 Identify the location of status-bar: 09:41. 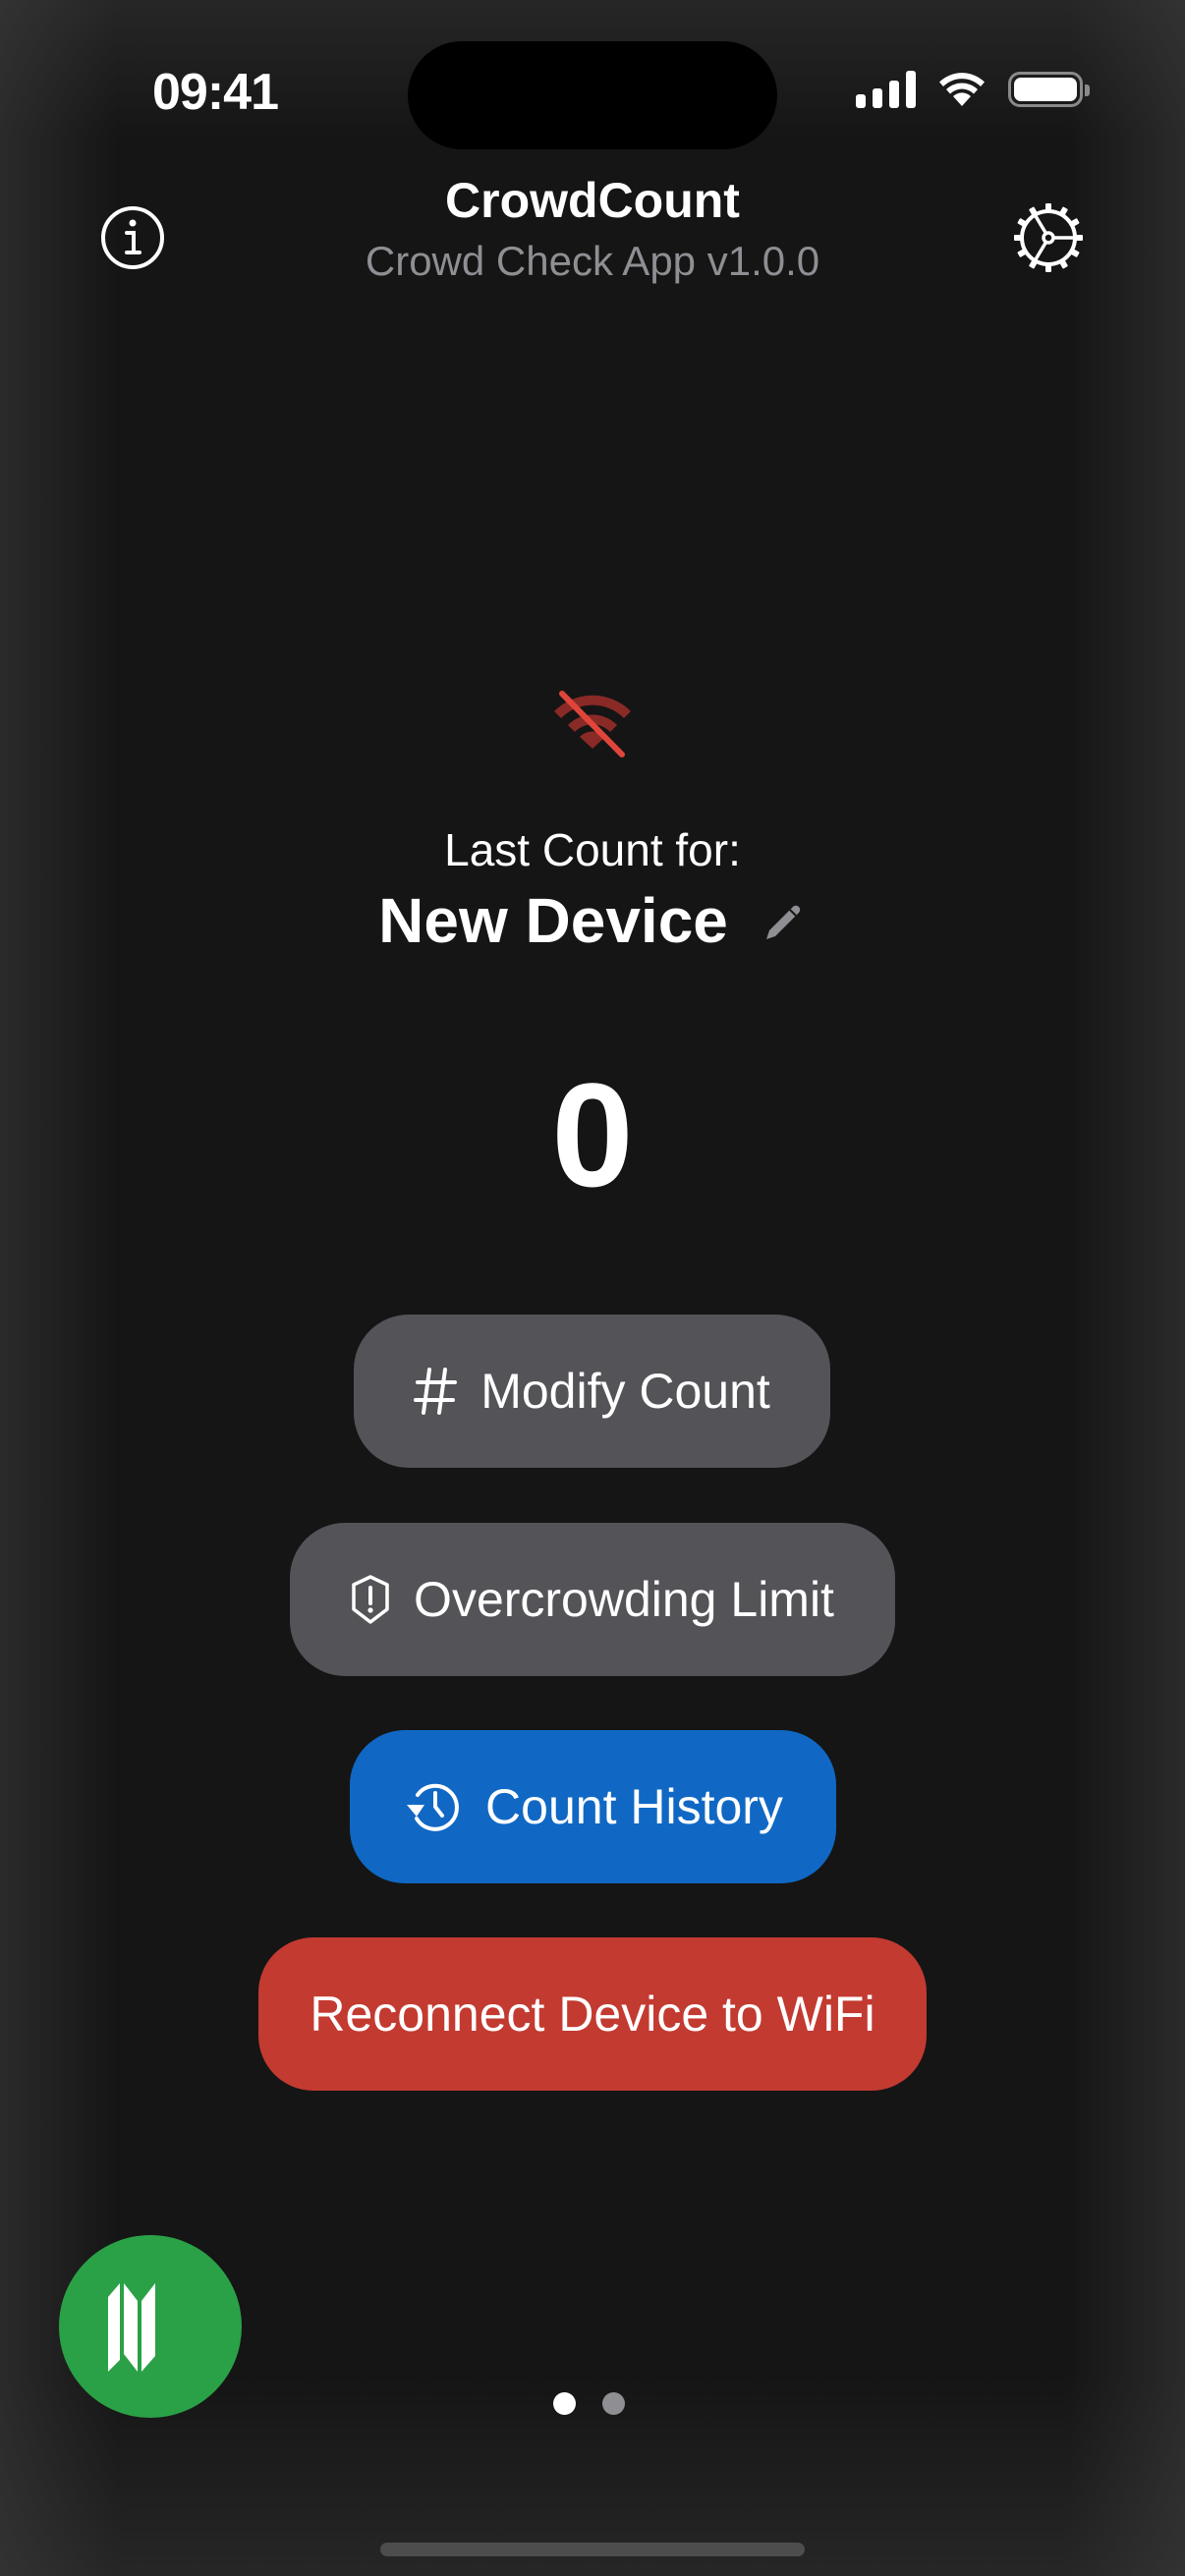
(592, 93).